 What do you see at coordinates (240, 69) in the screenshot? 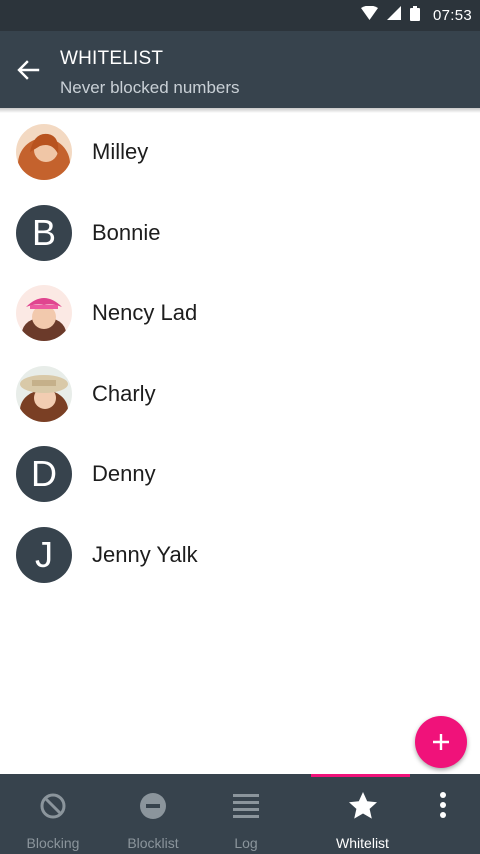
I see `app-bar: WHITELIST Never blocked numbers` at bounding box center [240, 69].